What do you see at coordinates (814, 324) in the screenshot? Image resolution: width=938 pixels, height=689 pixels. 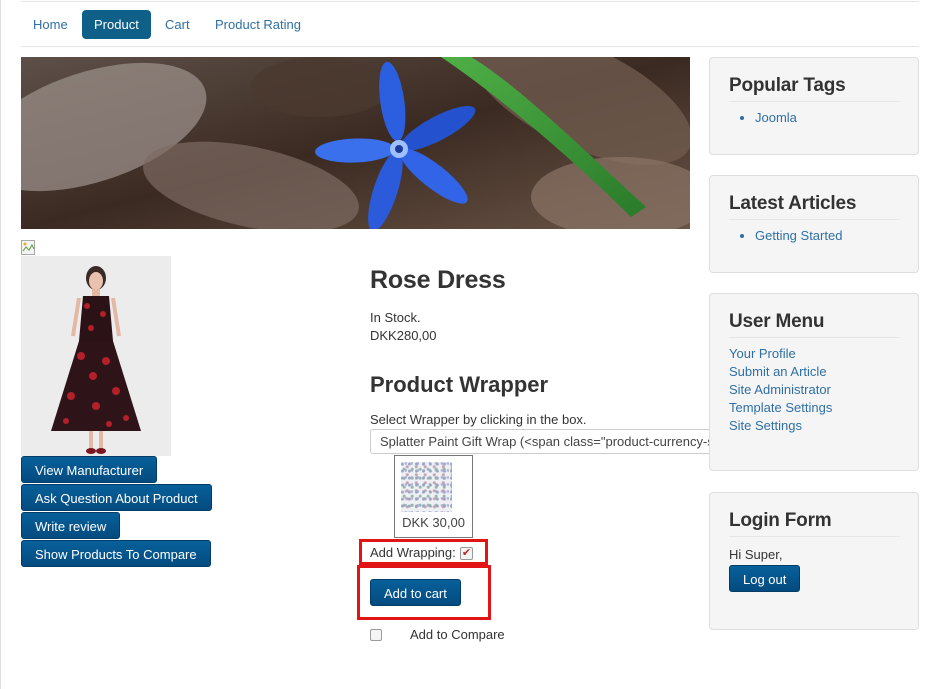 I see `user-menu-title: User Menu` at bounding box center [814, 324].